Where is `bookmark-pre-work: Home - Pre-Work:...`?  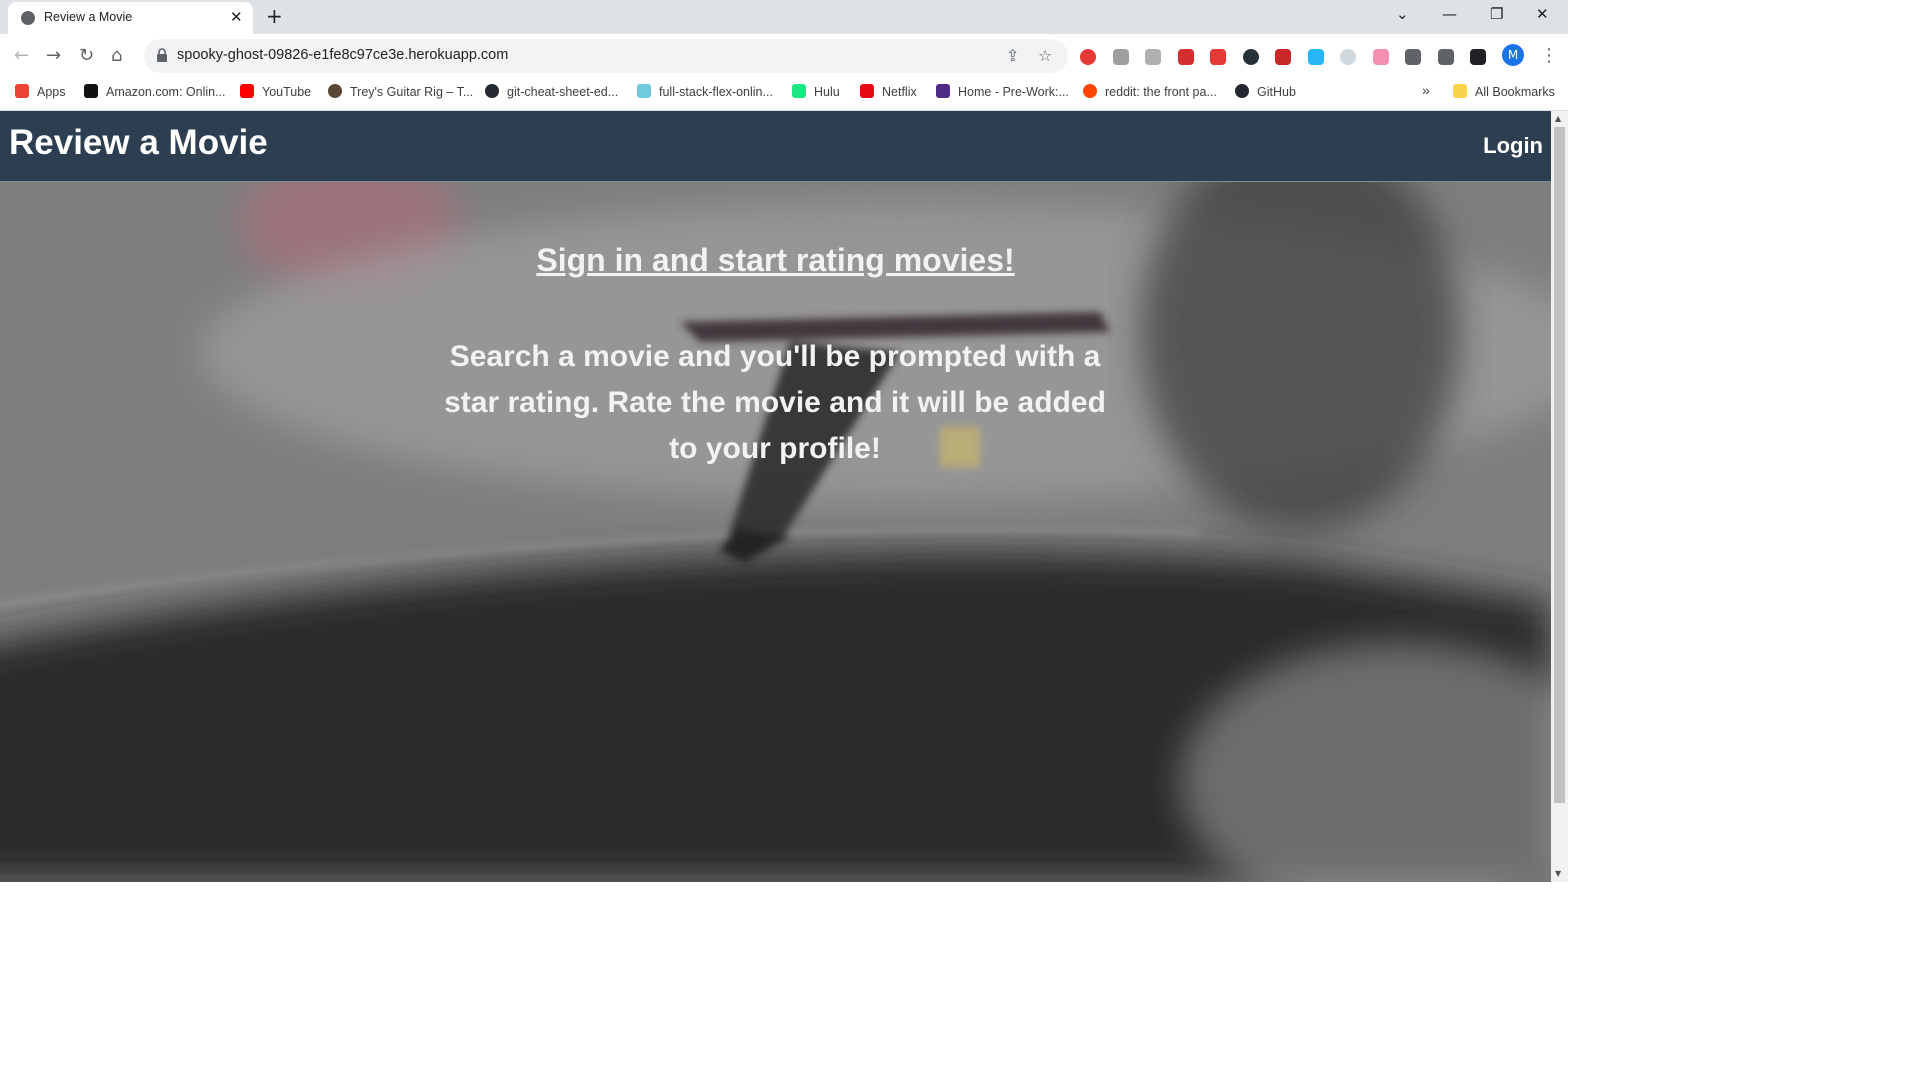 bookmark-pre-work: Home - Pre-Work:... is located at coordinates (1002, 91).